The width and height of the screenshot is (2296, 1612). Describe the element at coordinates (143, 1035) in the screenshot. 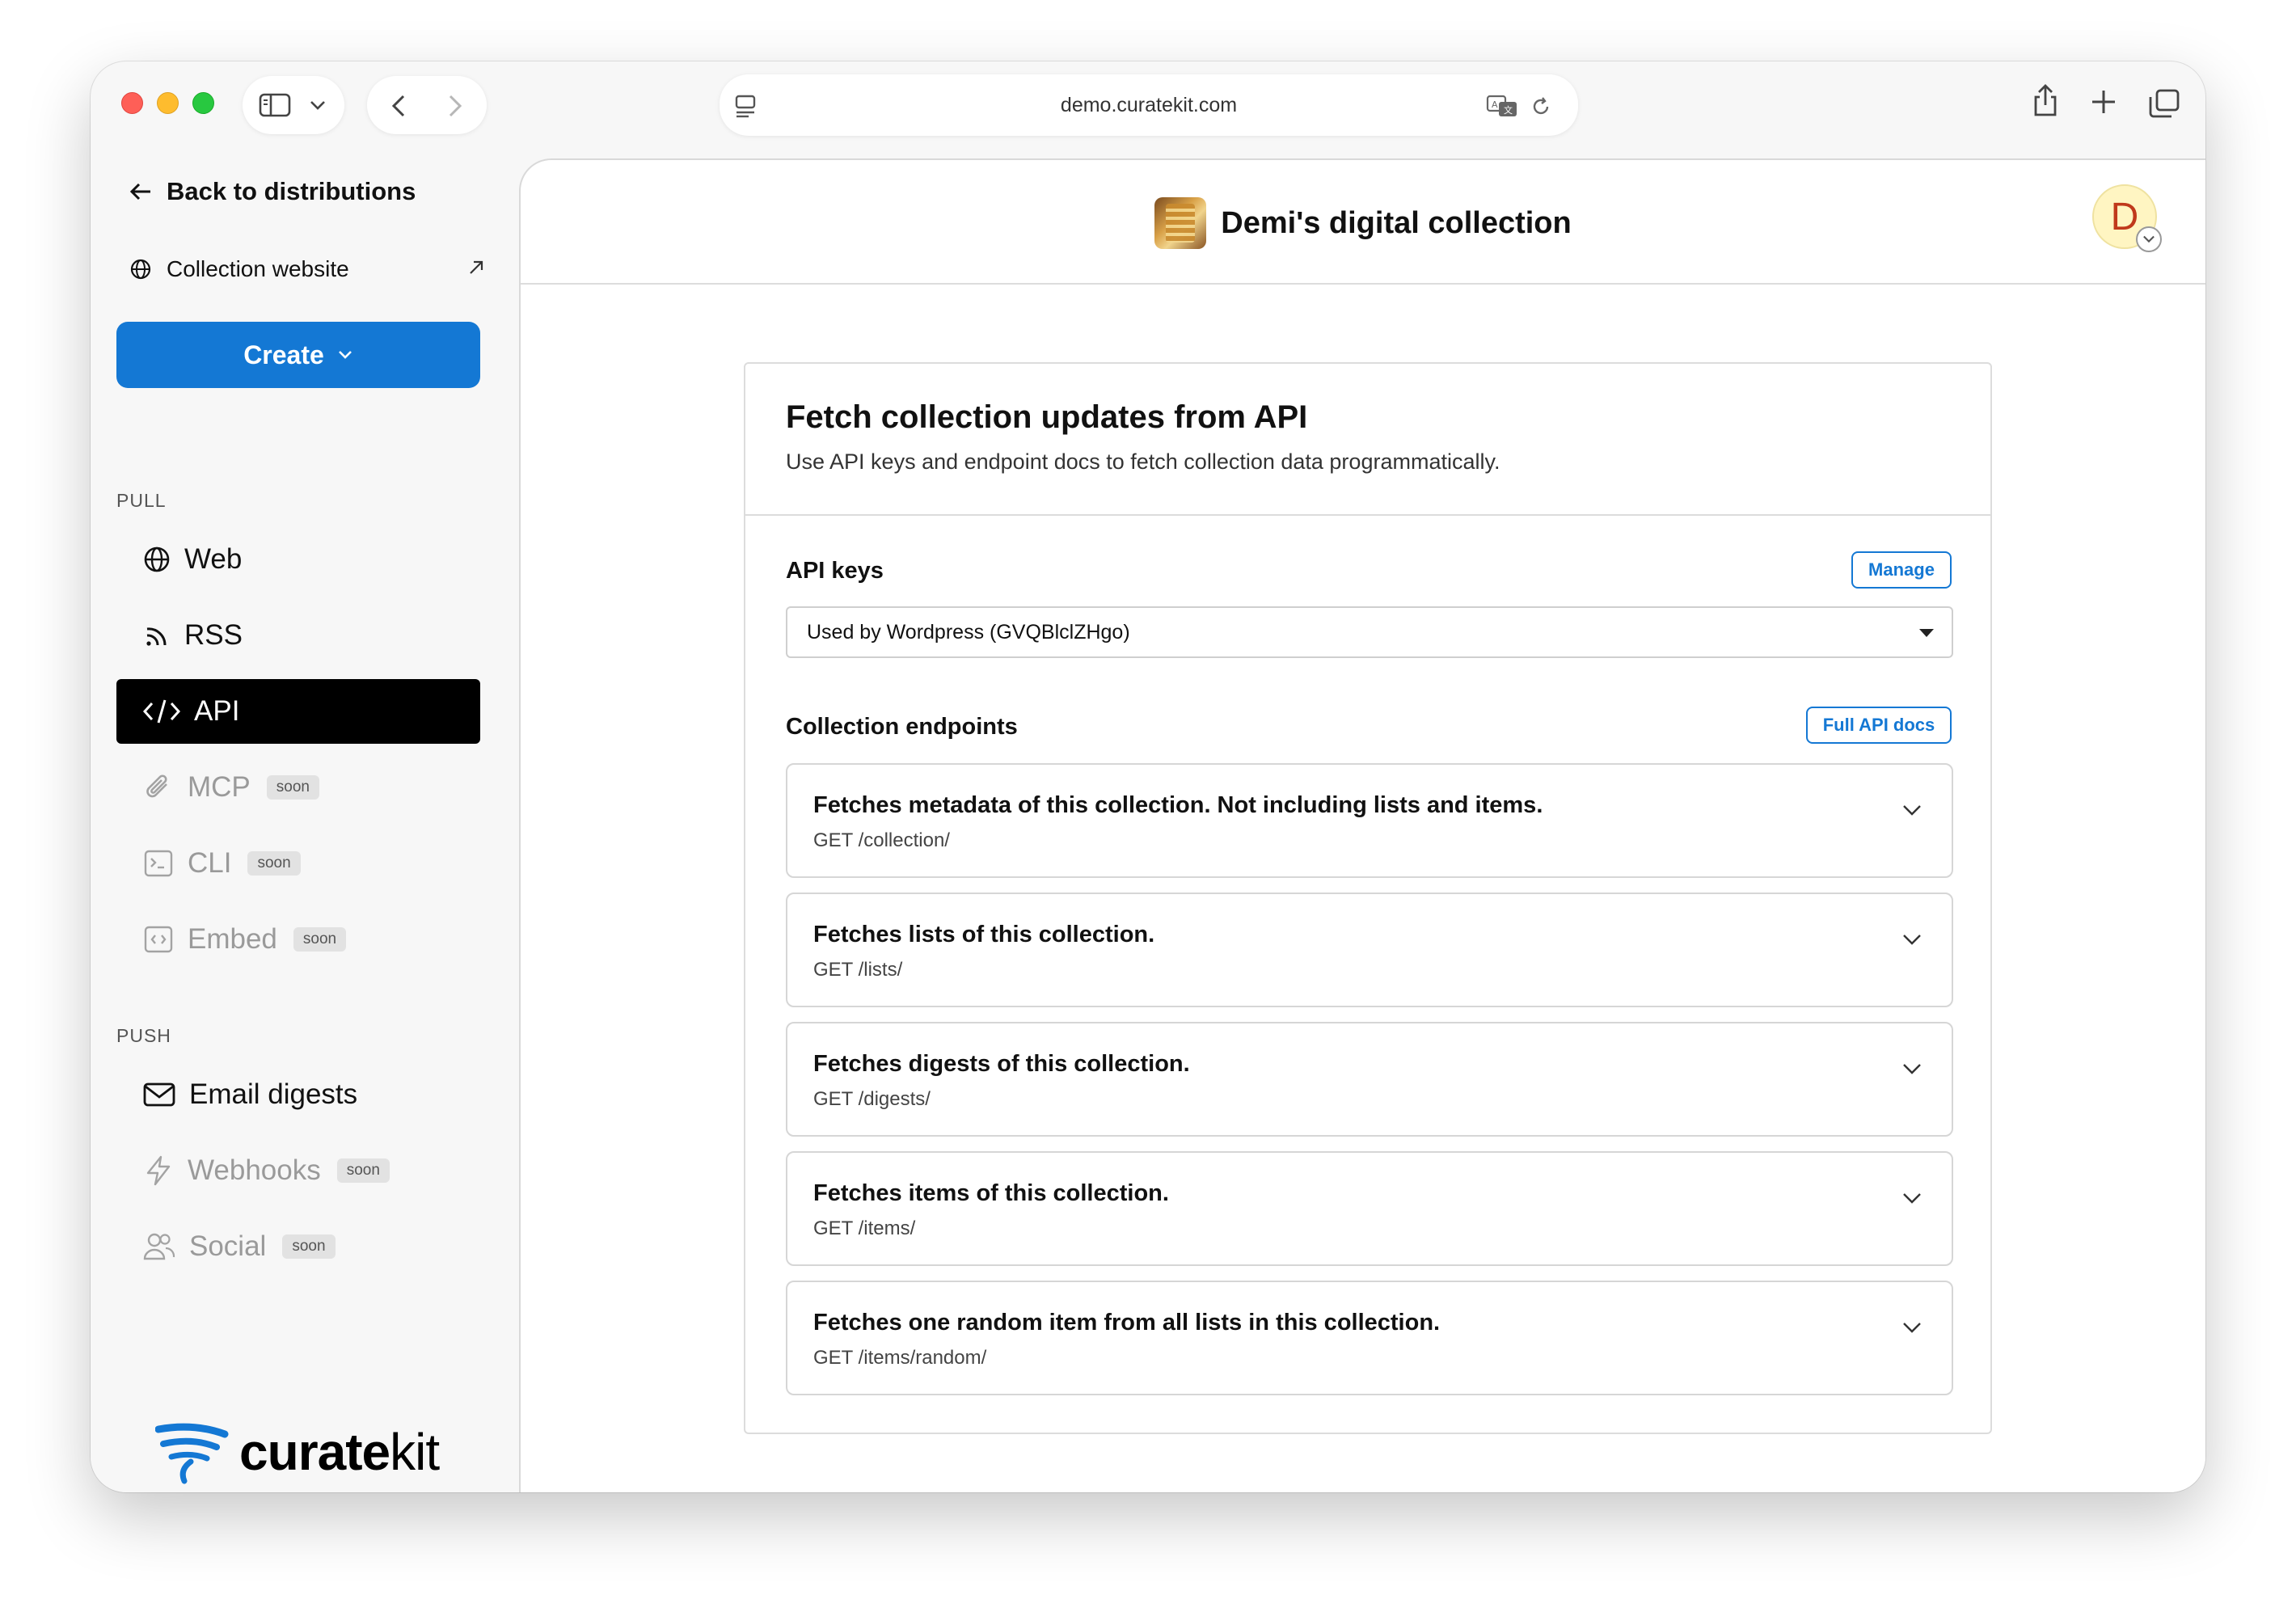

I see `push-section-heading: PUSH` at that location.